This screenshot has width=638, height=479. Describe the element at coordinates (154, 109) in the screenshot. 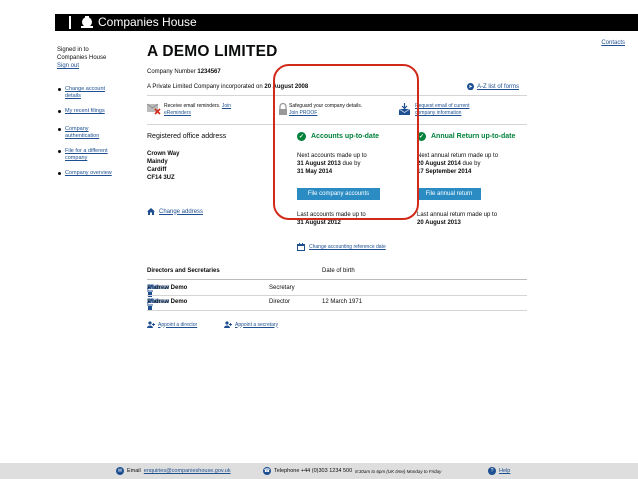

I see `email-reminder-icon` at that location.